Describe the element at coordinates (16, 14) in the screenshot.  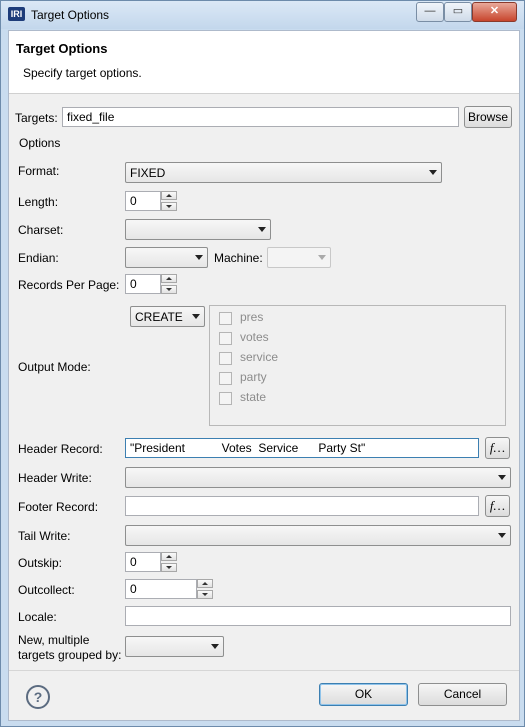
I see `iri-logo-icon: IRI` at that location.